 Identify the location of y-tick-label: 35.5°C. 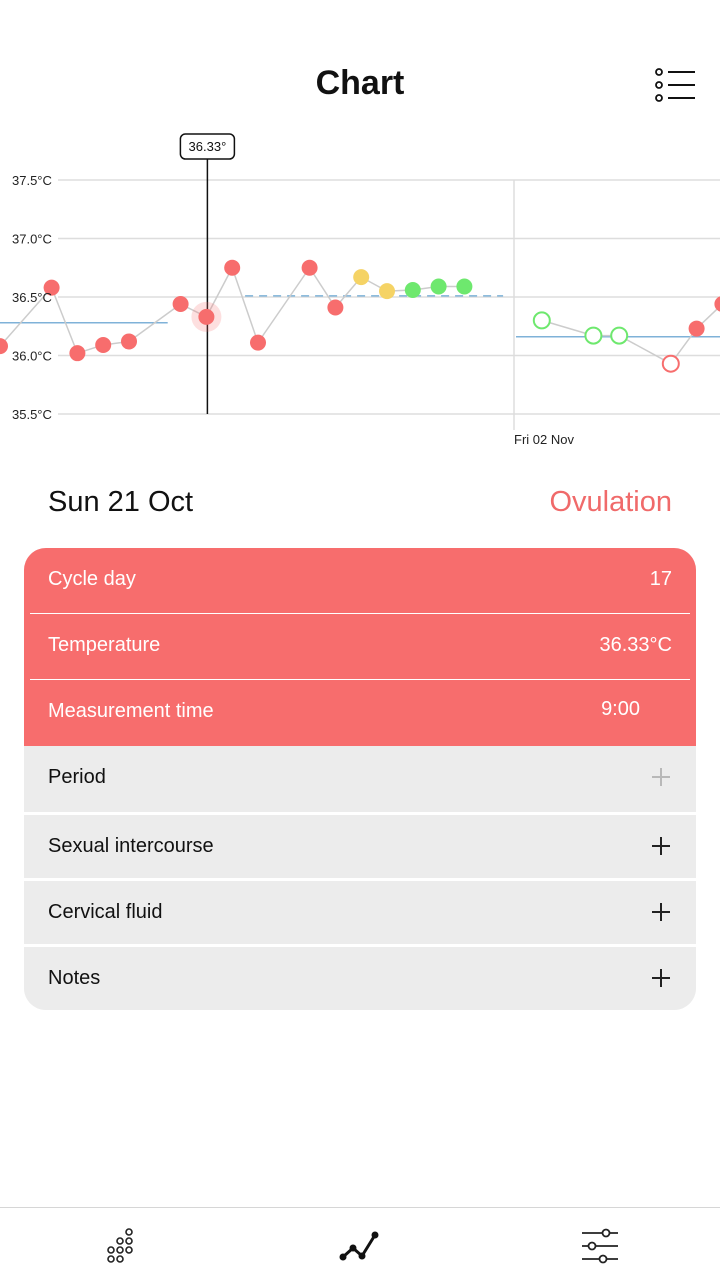
(32, 414).